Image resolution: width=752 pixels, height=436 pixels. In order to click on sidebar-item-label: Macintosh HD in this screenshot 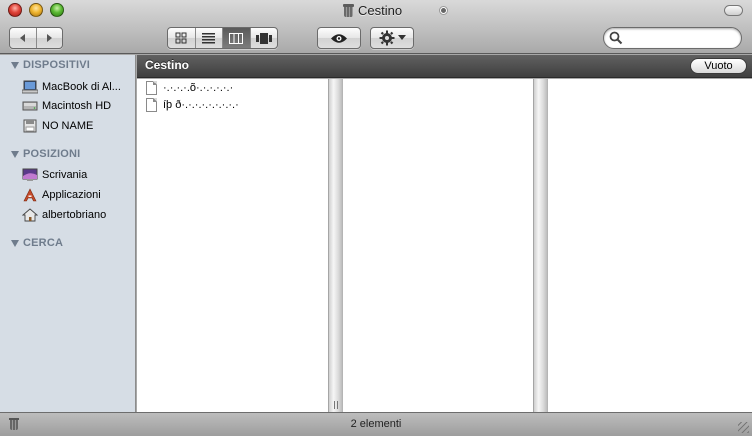, I will do `click(77, 105)`.